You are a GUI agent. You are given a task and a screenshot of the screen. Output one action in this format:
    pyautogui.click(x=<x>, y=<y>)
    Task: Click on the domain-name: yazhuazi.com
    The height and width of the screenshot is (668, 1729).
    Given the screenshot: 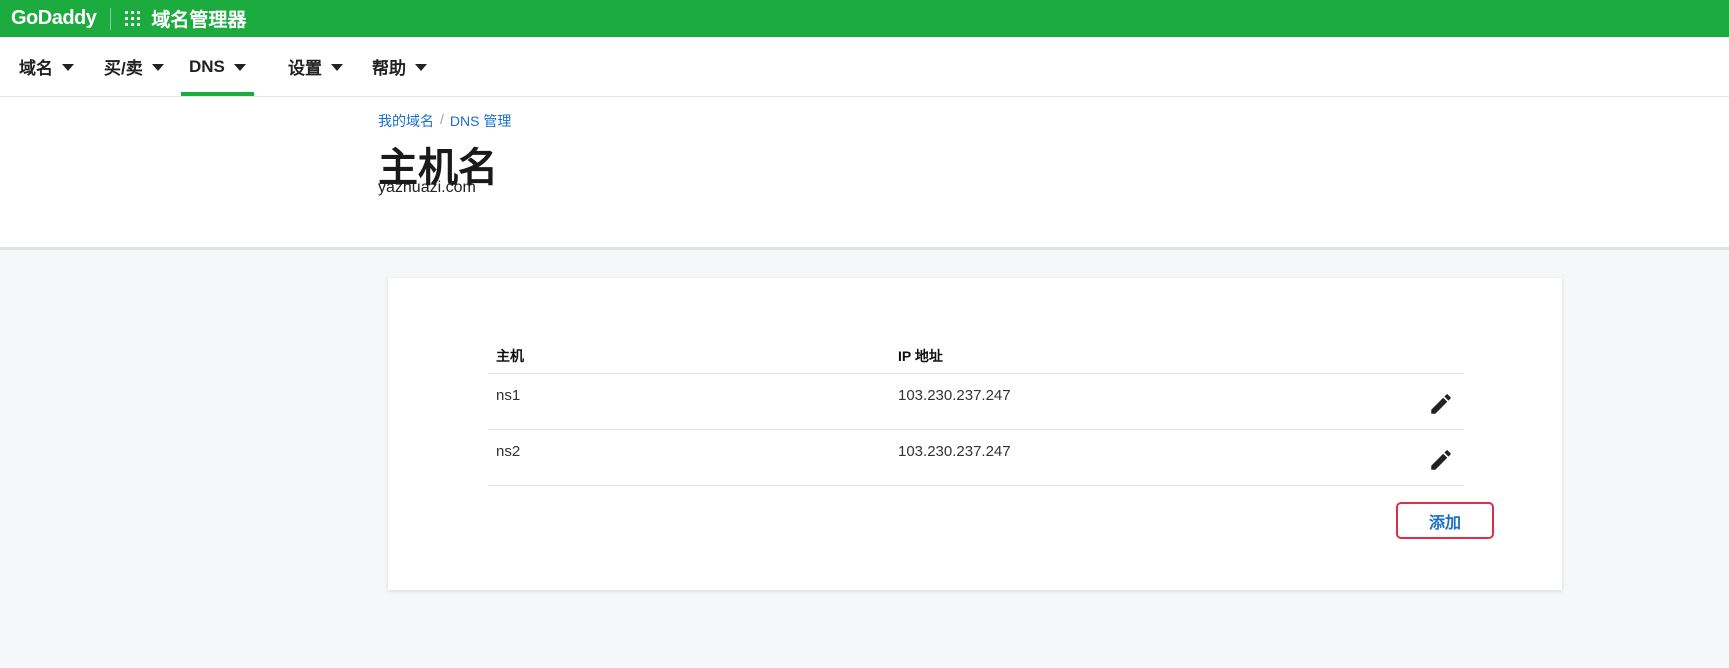 What is the action you would take?
    pyautogui.click(x=427, y=187)
    